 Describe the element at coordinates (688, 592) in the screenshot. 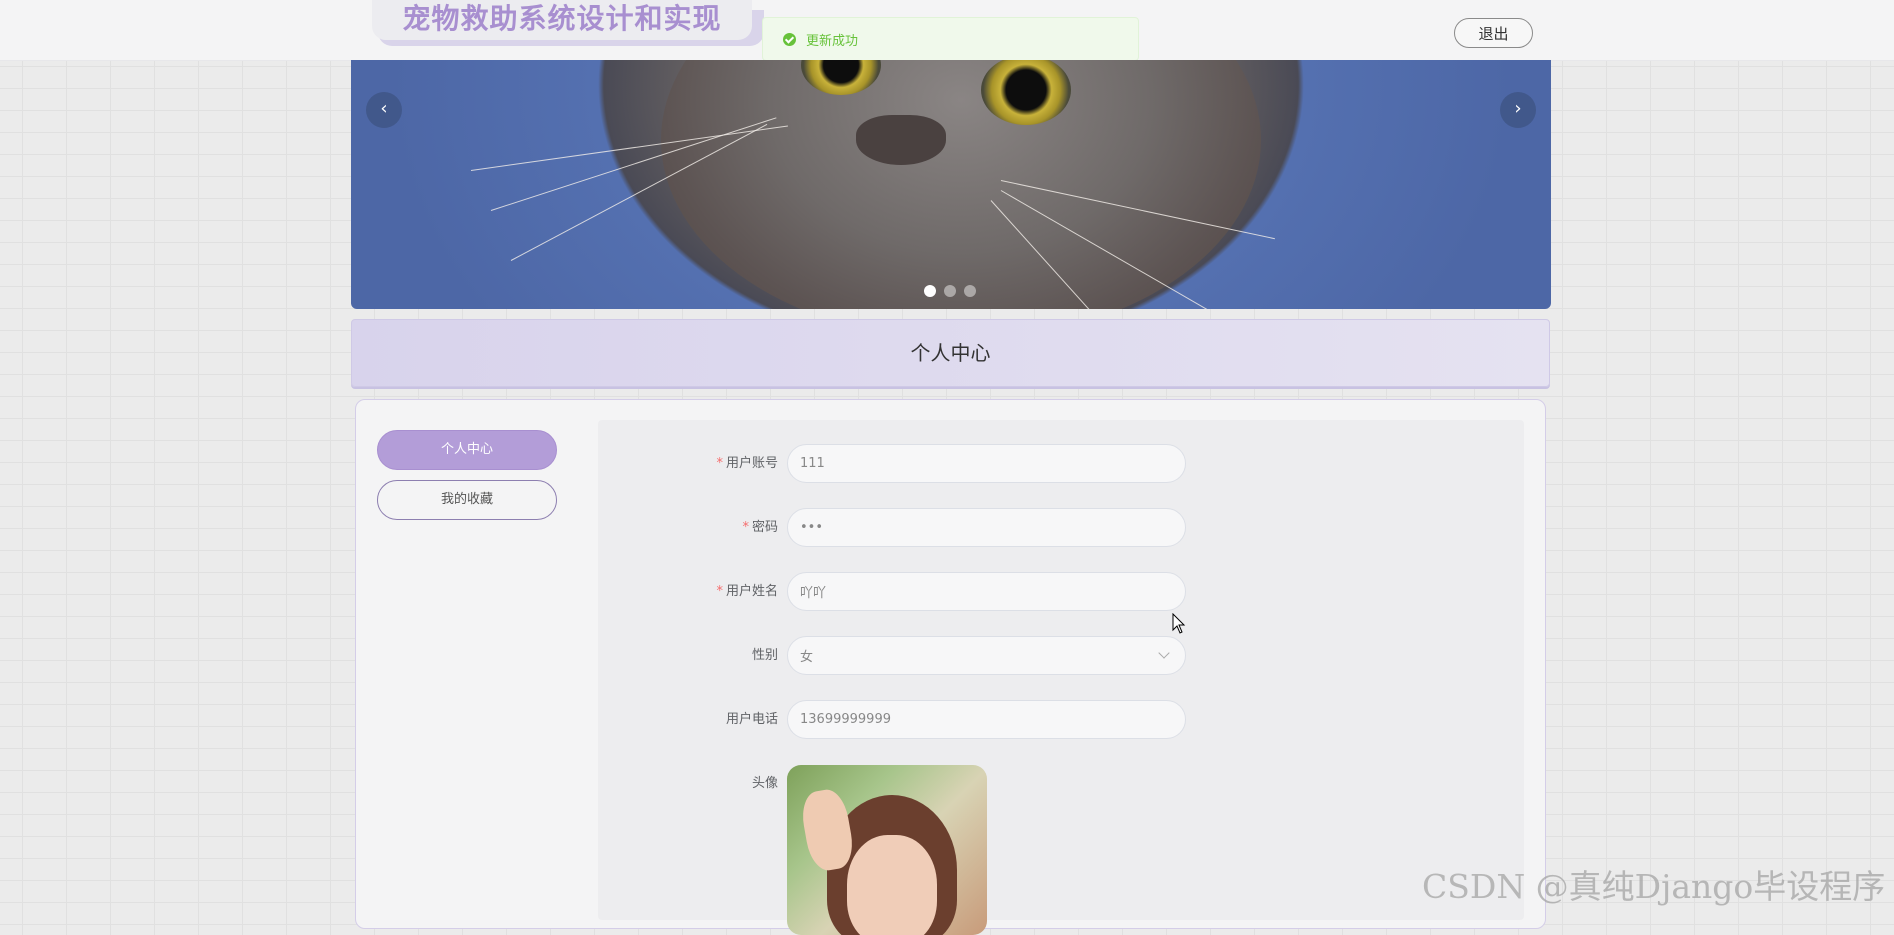

I see `name-label: * 用户姓名` at that location.